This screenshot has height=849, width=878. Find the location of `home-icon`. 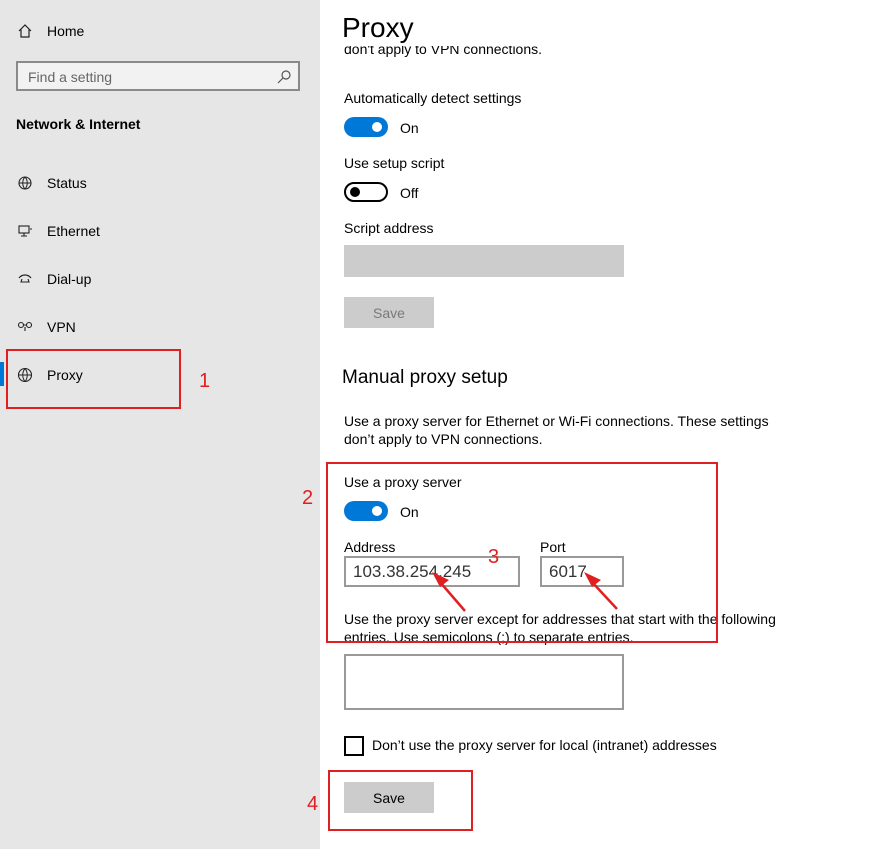

home-icon is located at coordinates (25, 31).